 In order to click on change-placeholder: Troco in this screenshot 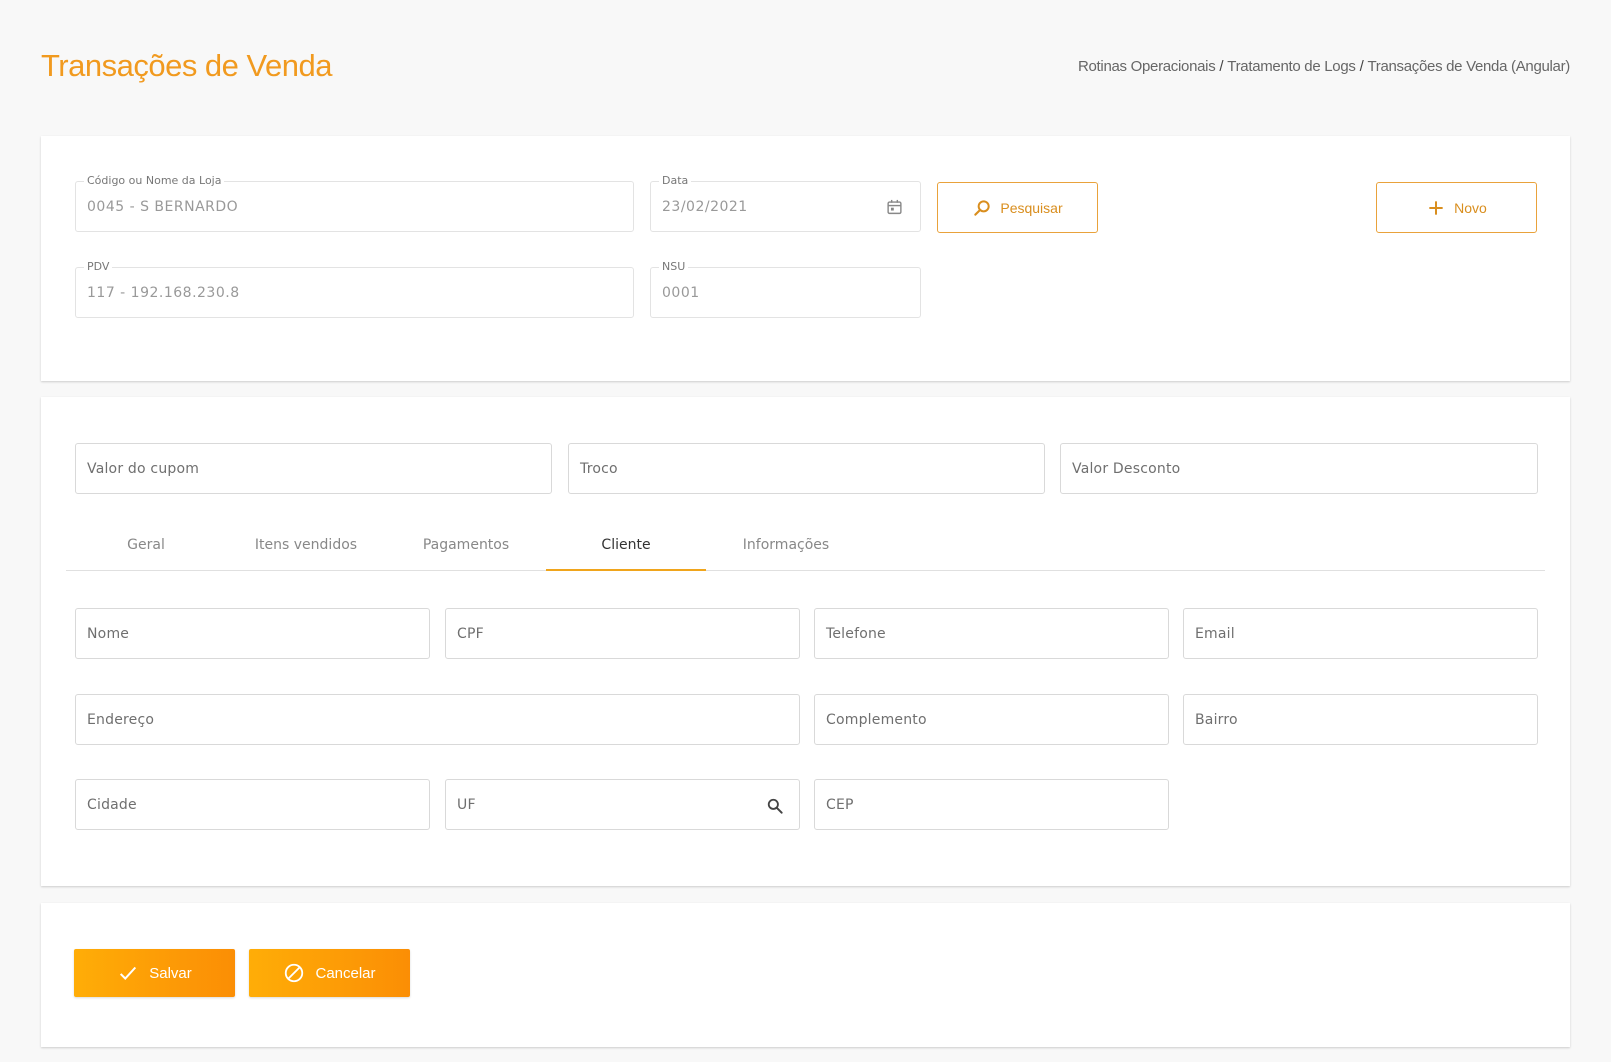, I will do `click(599, 469)`.